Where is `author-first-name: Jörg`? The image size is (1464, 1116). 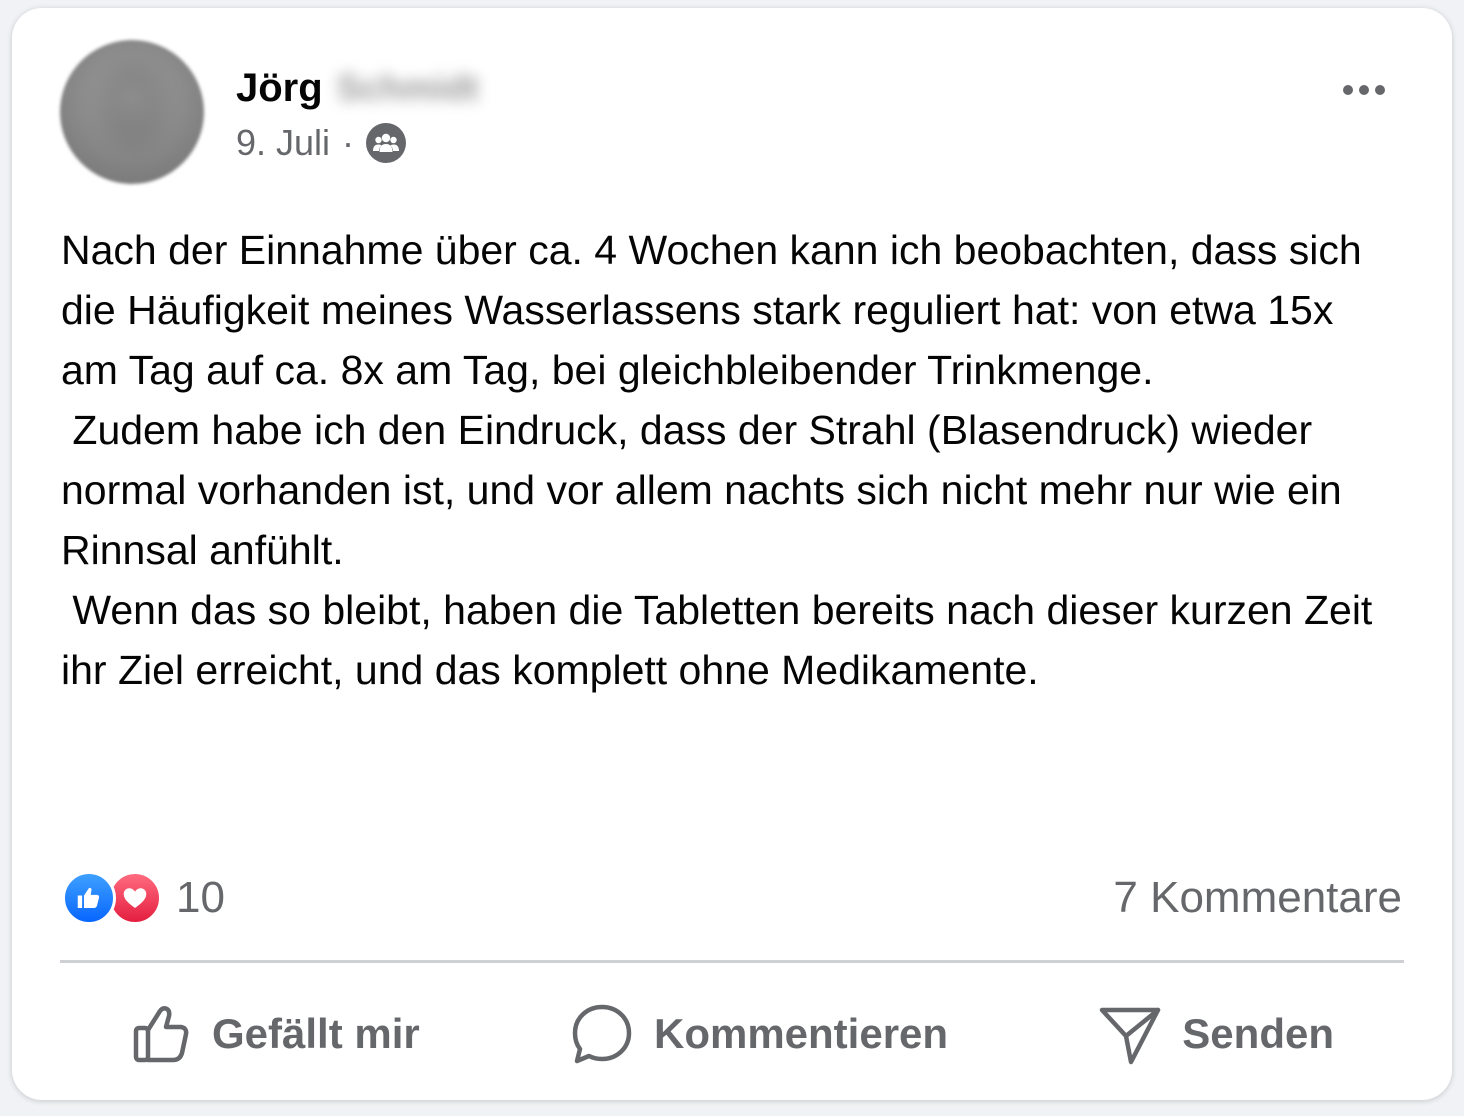
author-first-name: Jörg is located at coordinates (279, 88).